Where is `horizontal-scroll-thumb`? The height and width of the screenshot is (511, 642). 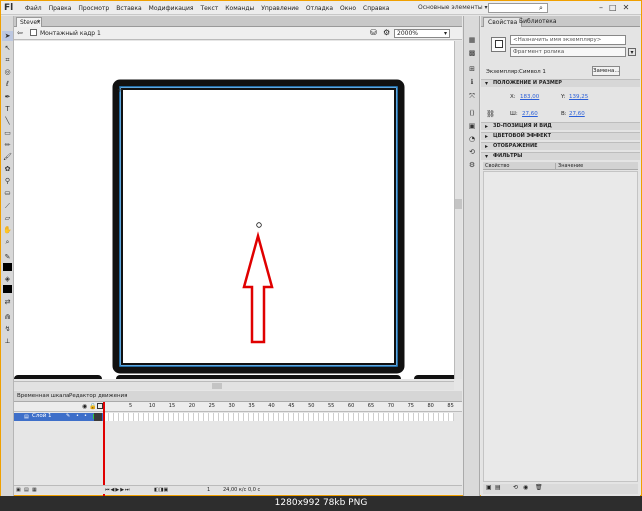
horizontal-scroll-thumb is located at coordinates (217, 386).